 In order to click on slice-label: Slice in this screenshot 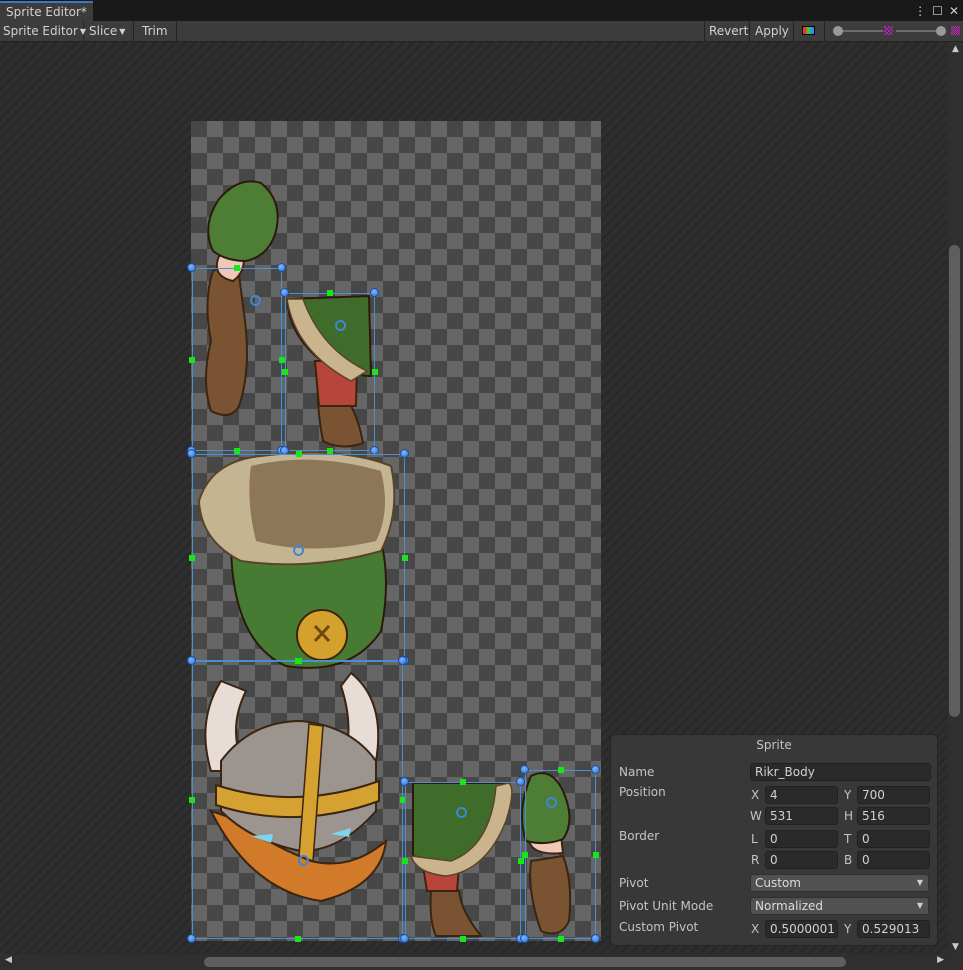, I will do `click(103, 31)`.